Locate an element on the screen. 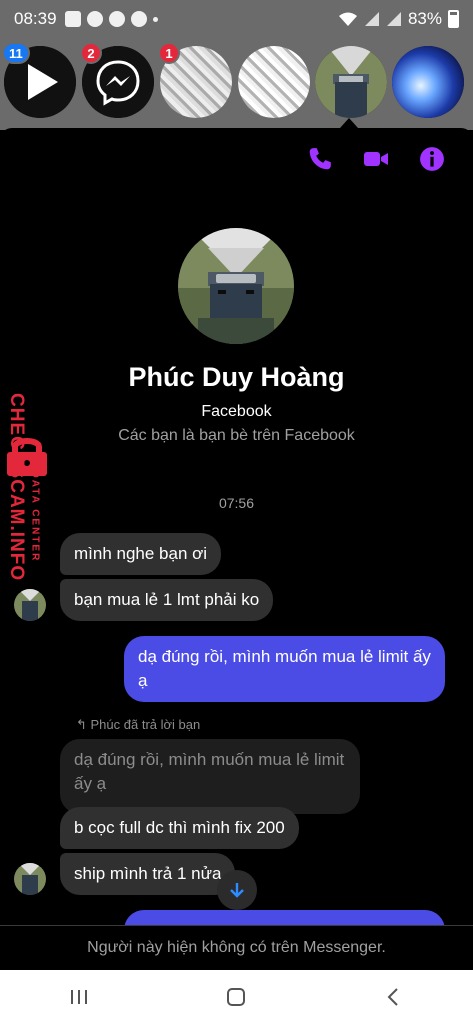  incoming-message: bạn mua lẻ 1 lmt phải ko is located at coordinates (167, 600).